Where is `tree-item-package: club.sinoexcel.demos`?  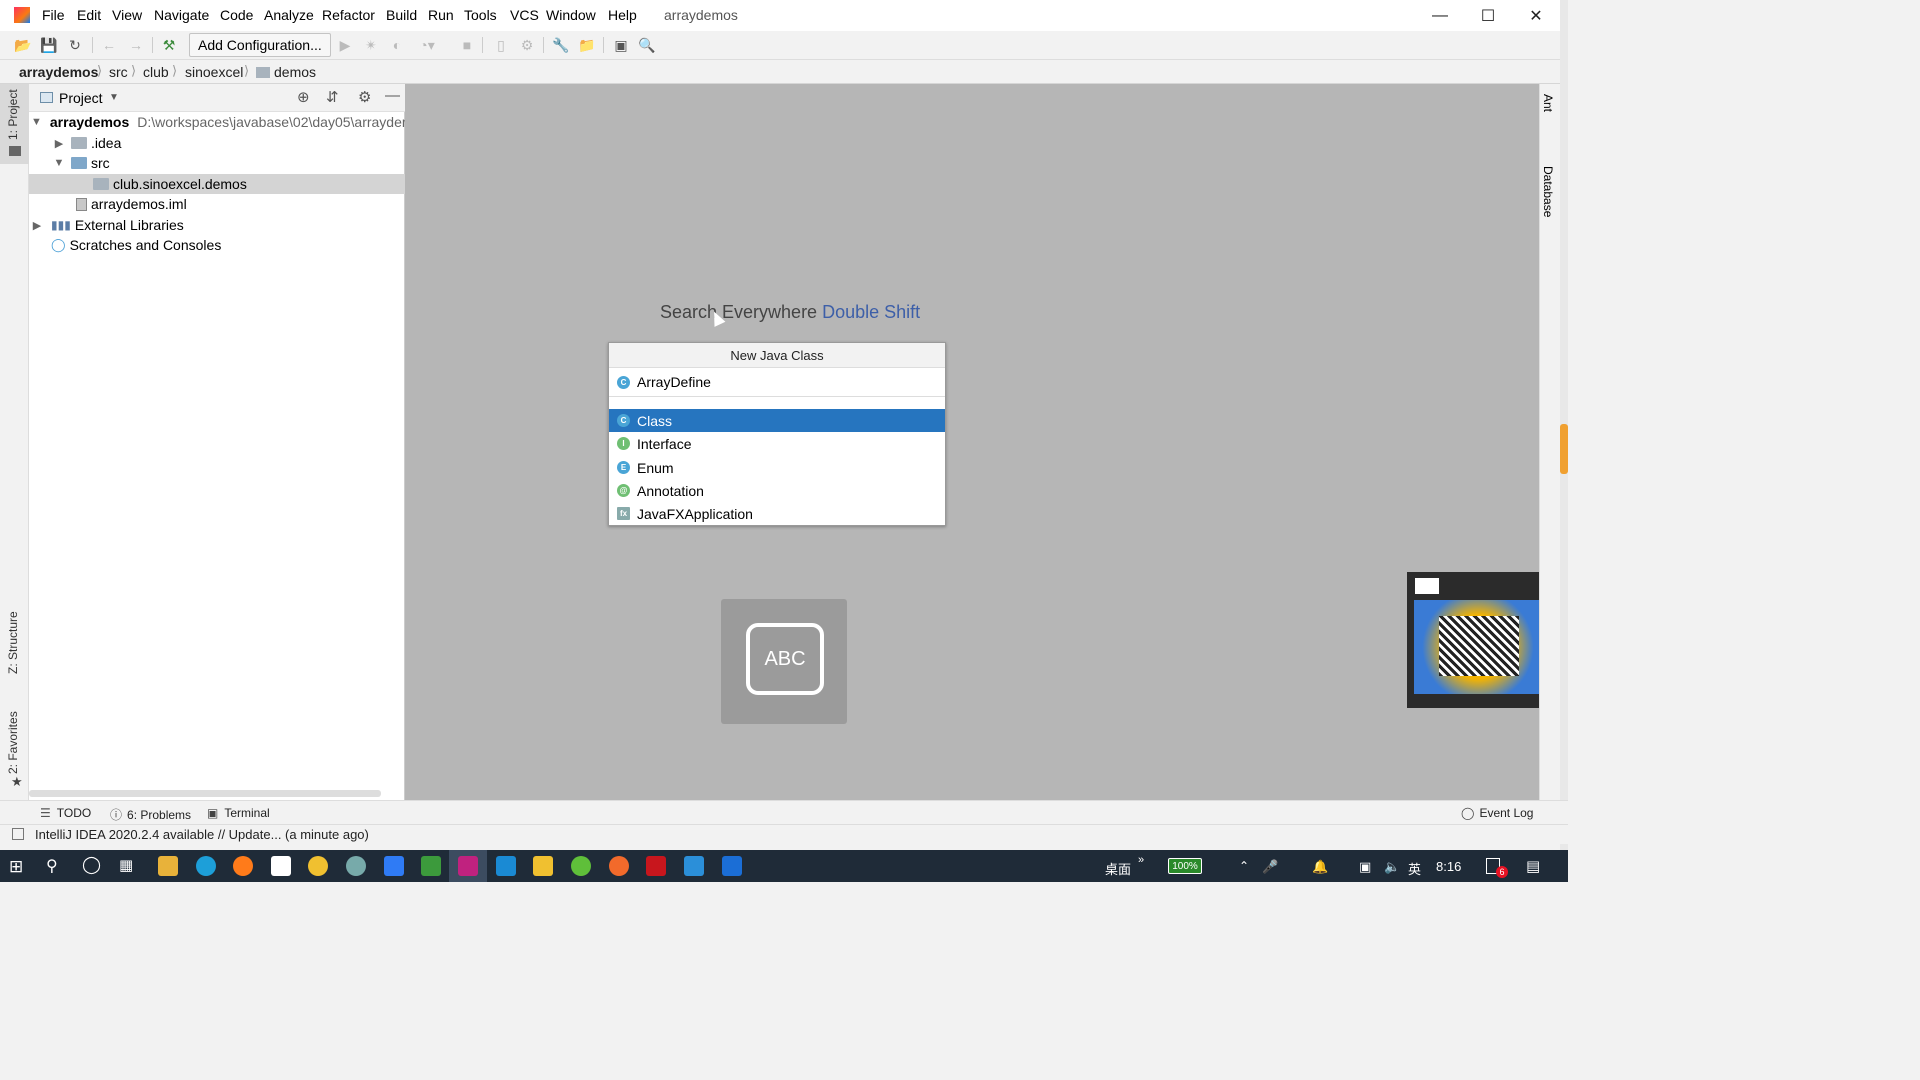
tree-item-package: club.sinoexcel.demos is located at coordinates (217, 184).